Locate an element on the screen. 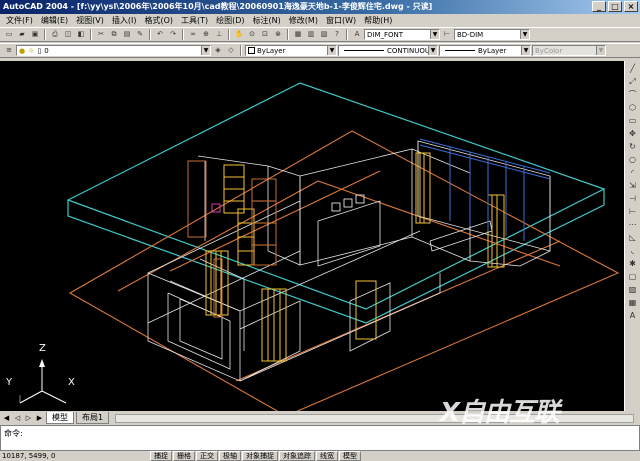 The image size is (640, 461). menu-insert: 插入(I) is located at coordinates (124, 20).